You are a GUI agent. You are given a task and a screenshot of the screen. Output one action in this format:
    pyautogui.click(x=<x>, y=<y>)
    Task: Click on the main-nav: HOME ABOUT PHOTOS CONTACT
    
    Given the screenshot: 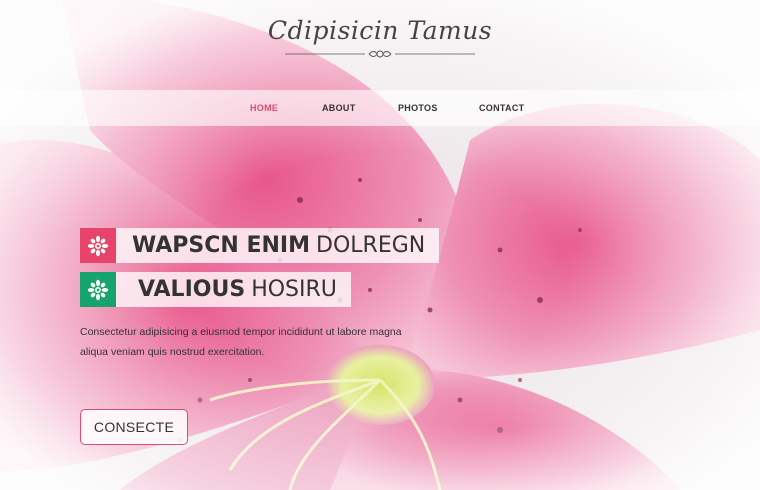 What is the action you would take?
    pyautogui.click(x=380, y=108)
    